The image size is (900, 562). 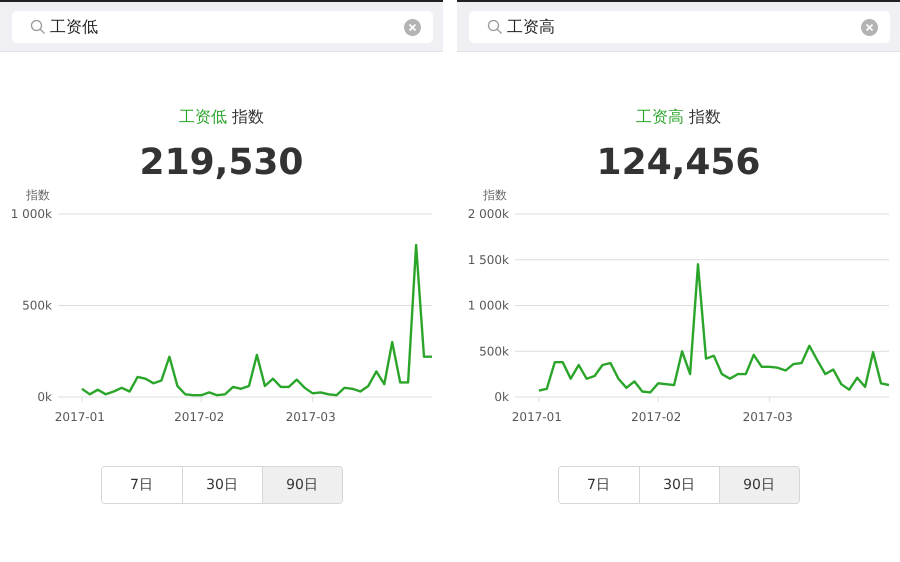 What do you see at coordinates (660, 117) in the screenshot?
I see `keyword-label: 工资高` at bounding box center [660, 117].